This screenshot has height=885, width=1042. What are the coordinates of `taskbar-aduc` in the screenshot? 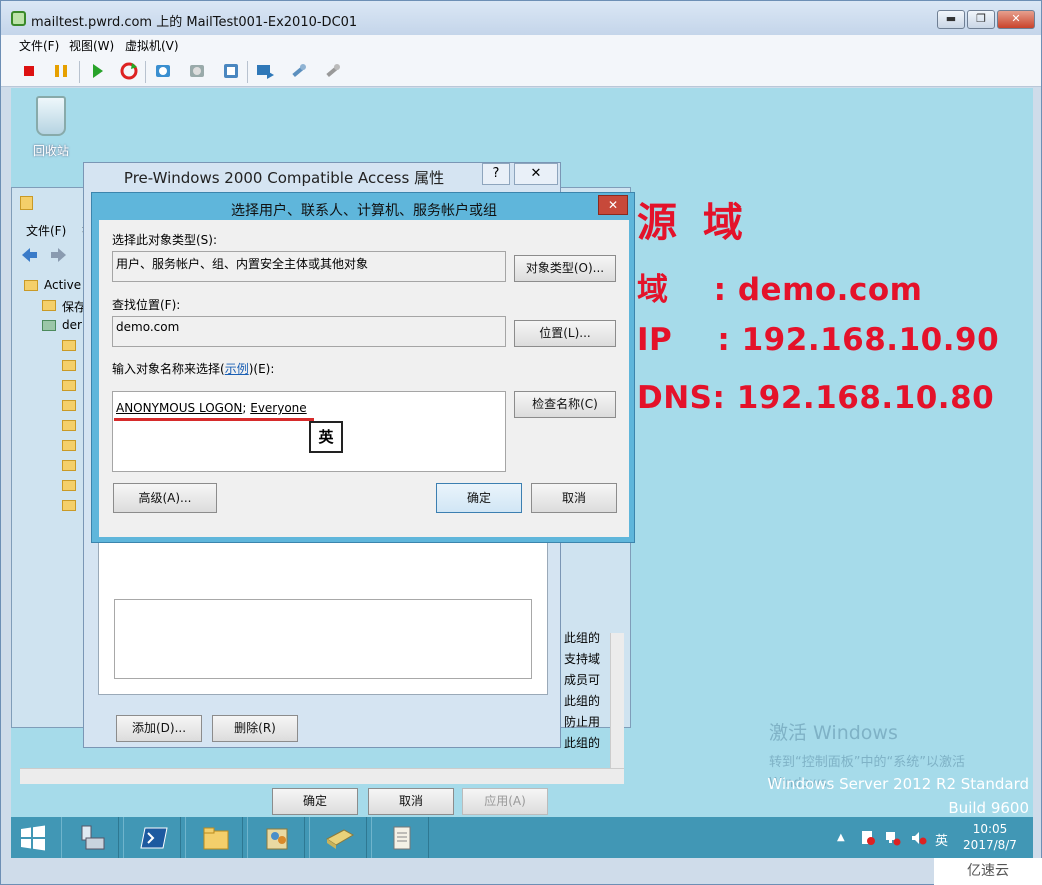 It's located at (276, 837).